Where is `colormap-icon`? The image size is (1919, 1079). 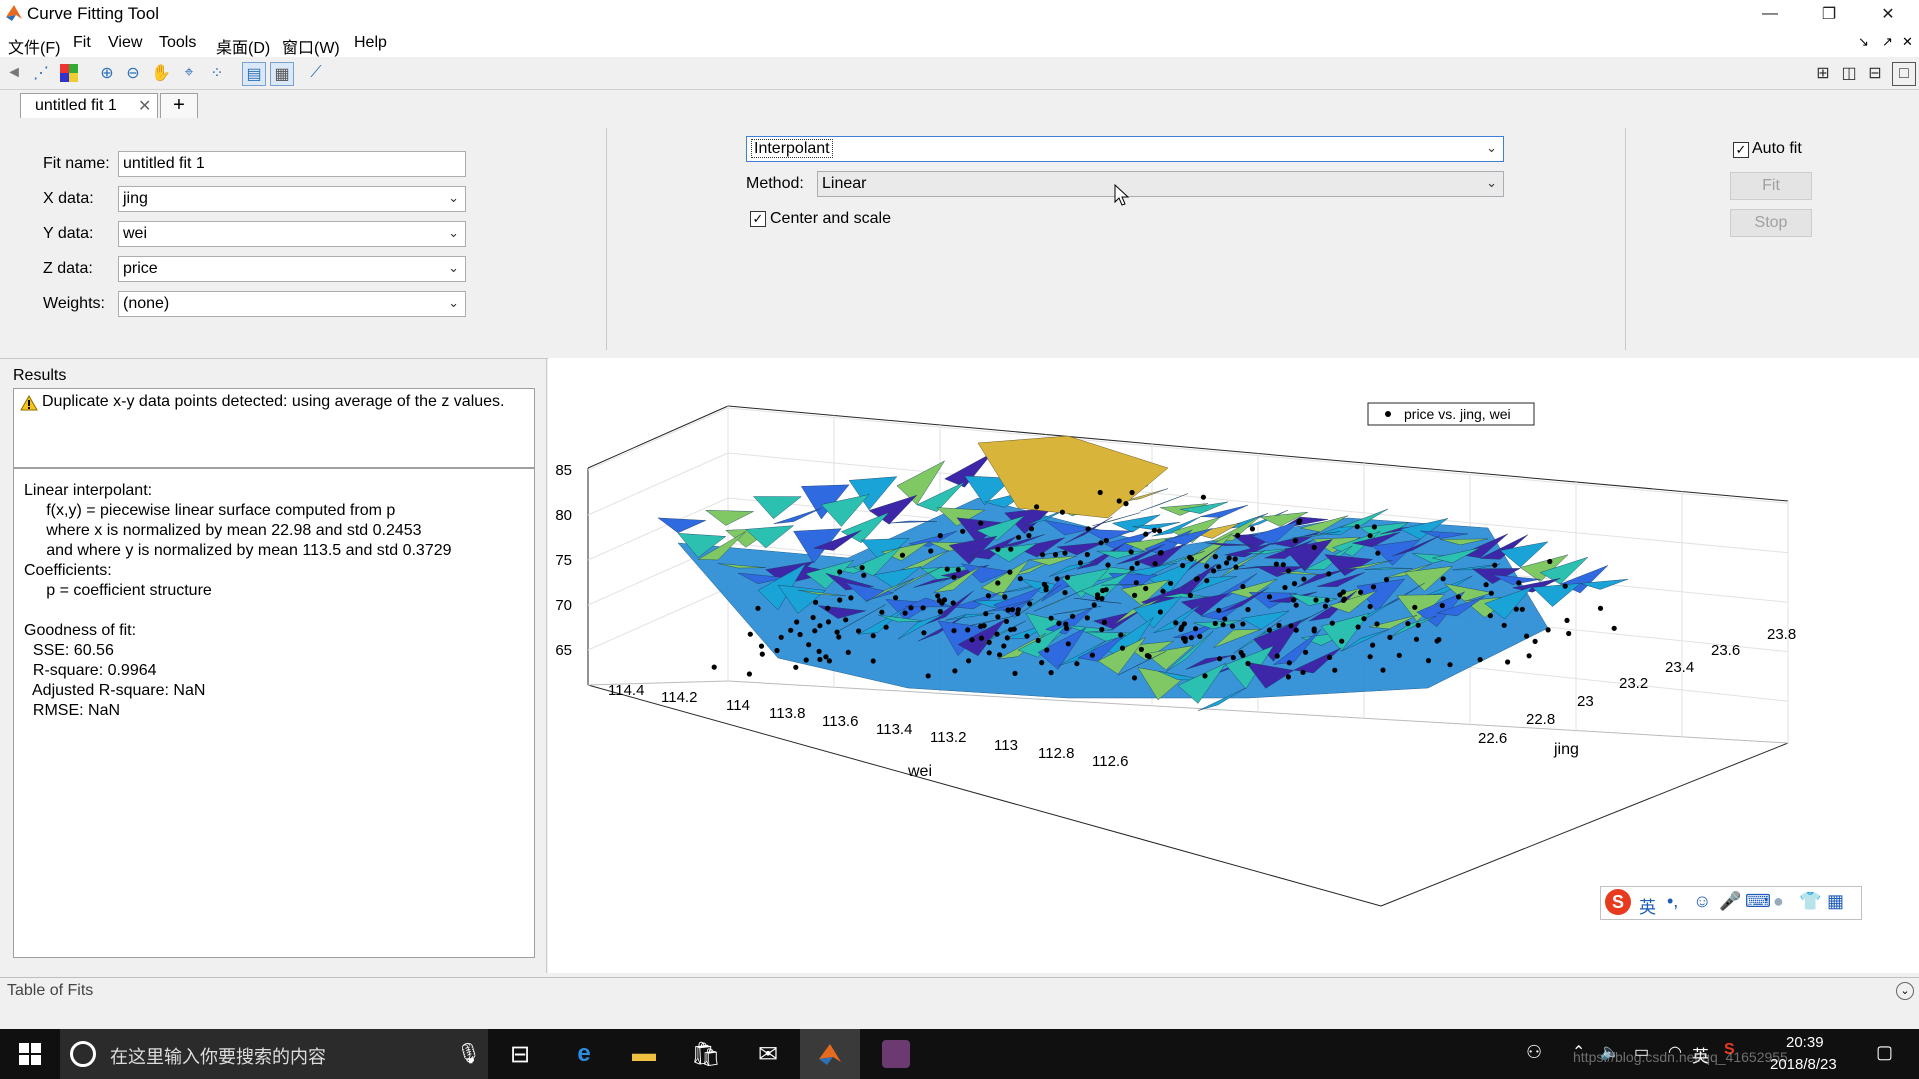
colormap-icon is located at coordinates (69, 73).